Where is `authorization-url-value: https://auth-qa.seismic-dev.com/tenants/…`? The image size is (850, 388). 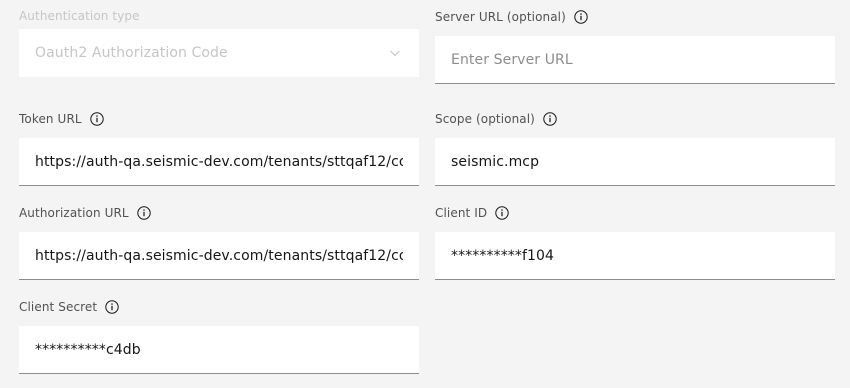
authorization-url-value: https://auth-qa.seismic-dev.com/tenants/… is located at coordinates (219, 255).